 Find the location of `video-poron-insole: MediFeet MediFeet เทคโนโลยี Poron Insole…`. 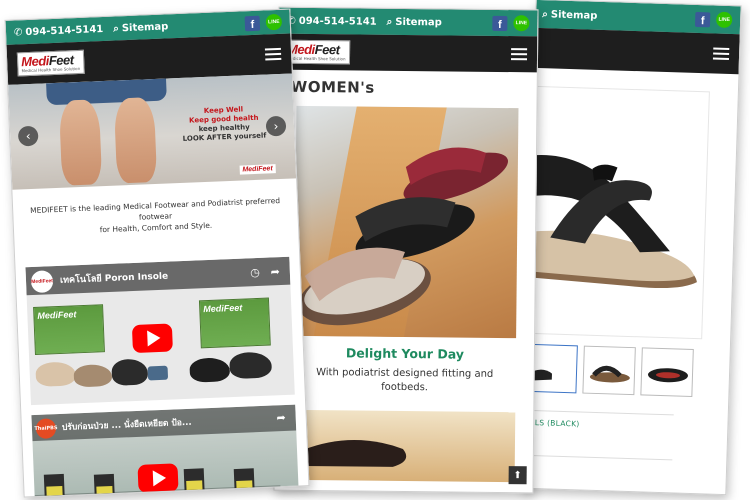

video-poron-insole: MediFeet MediFeet เทคโนโลยี Poron Insole… is located at coordinates (160, 331).